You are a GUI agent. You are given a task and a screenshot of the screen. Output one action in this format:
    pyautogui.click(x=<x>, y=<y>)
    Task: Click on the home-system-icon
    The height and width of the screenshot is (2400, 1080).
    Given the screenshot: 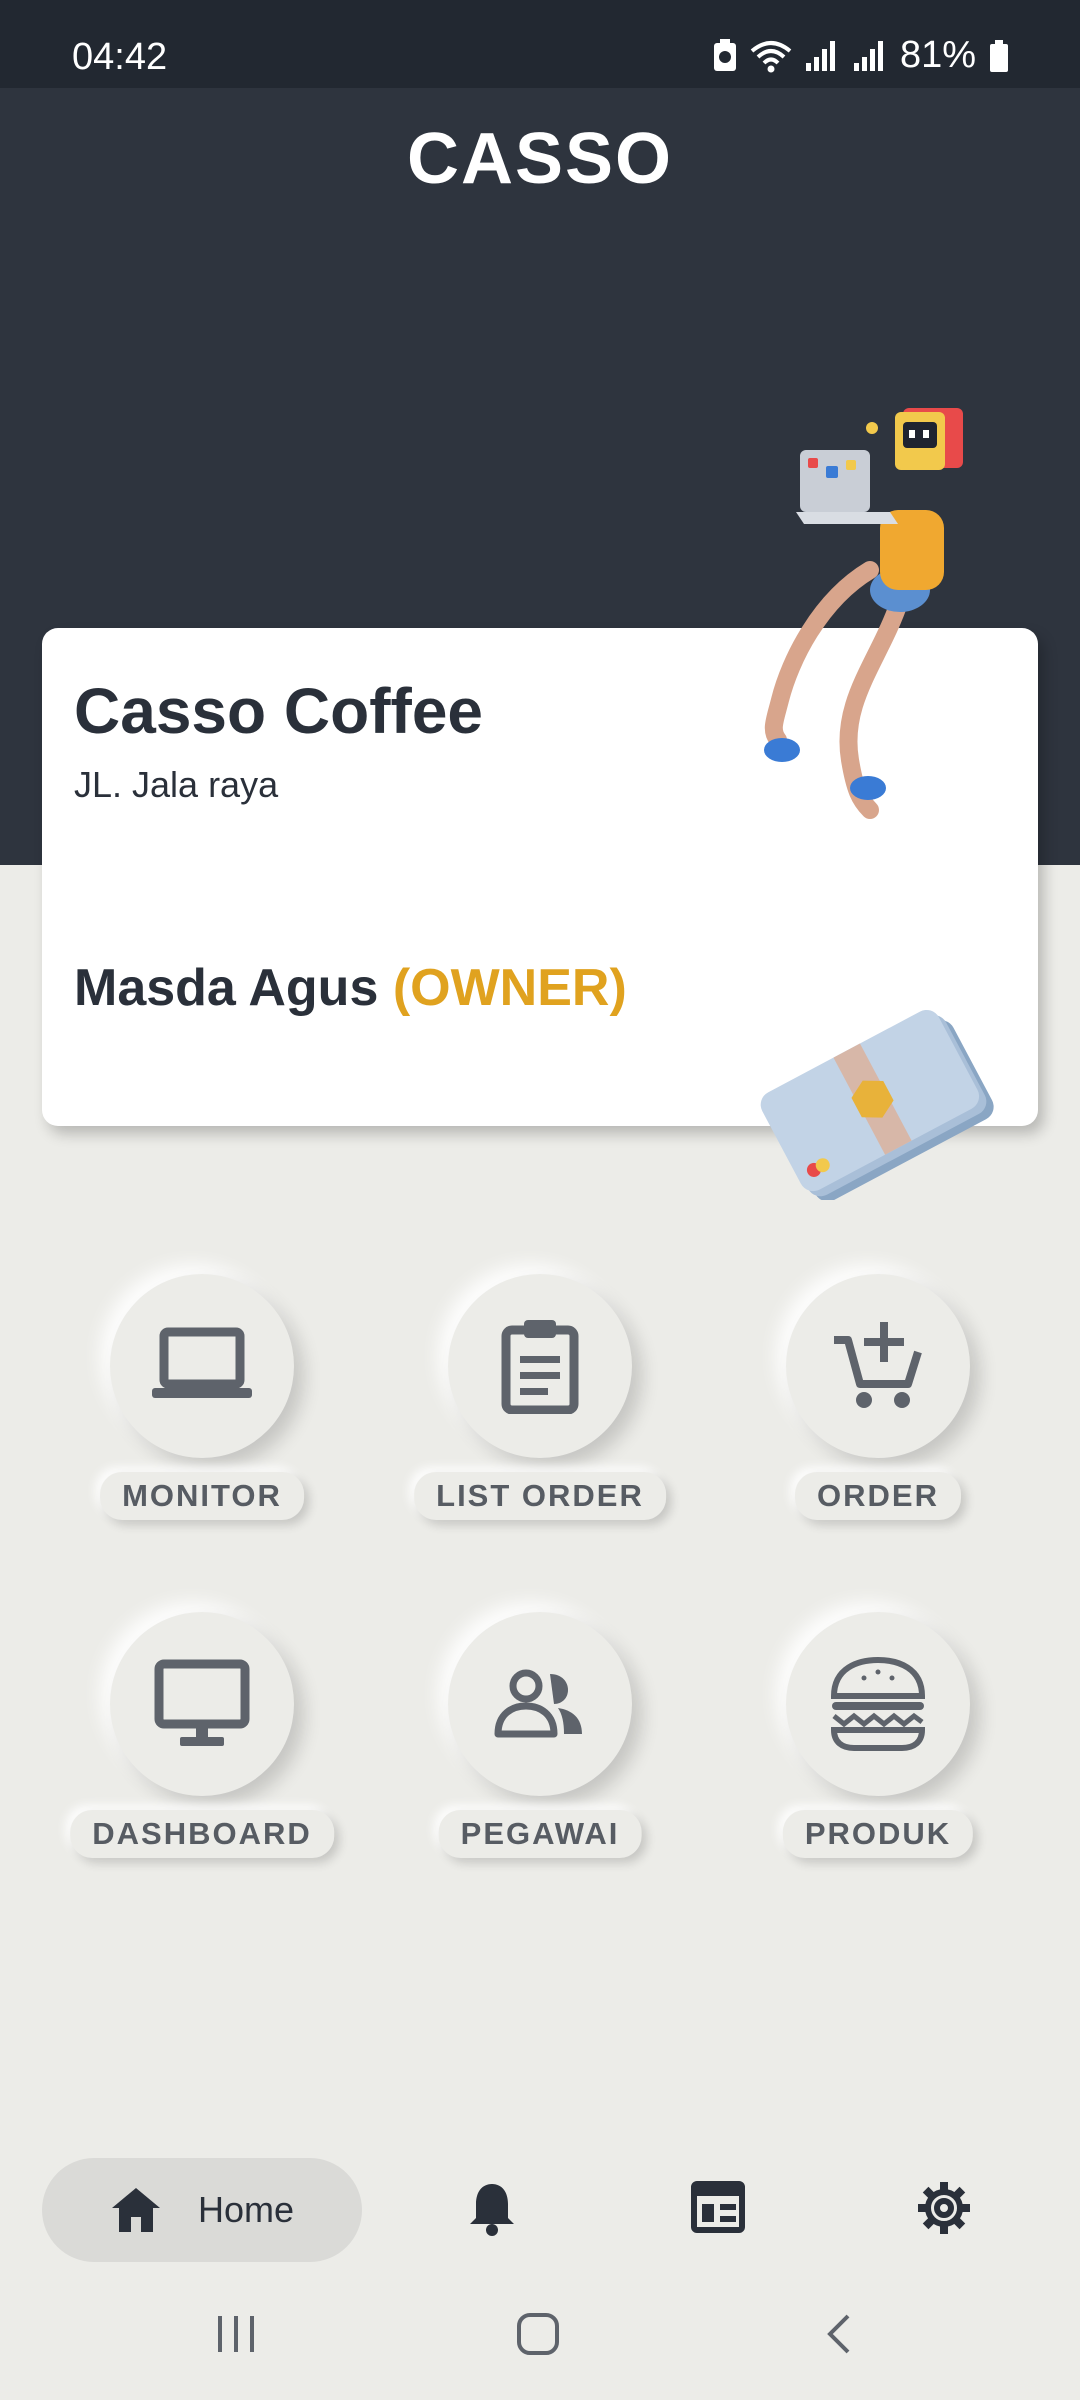 What is the action you would take?
    pyautogui.click(x=538, y=2334)
    